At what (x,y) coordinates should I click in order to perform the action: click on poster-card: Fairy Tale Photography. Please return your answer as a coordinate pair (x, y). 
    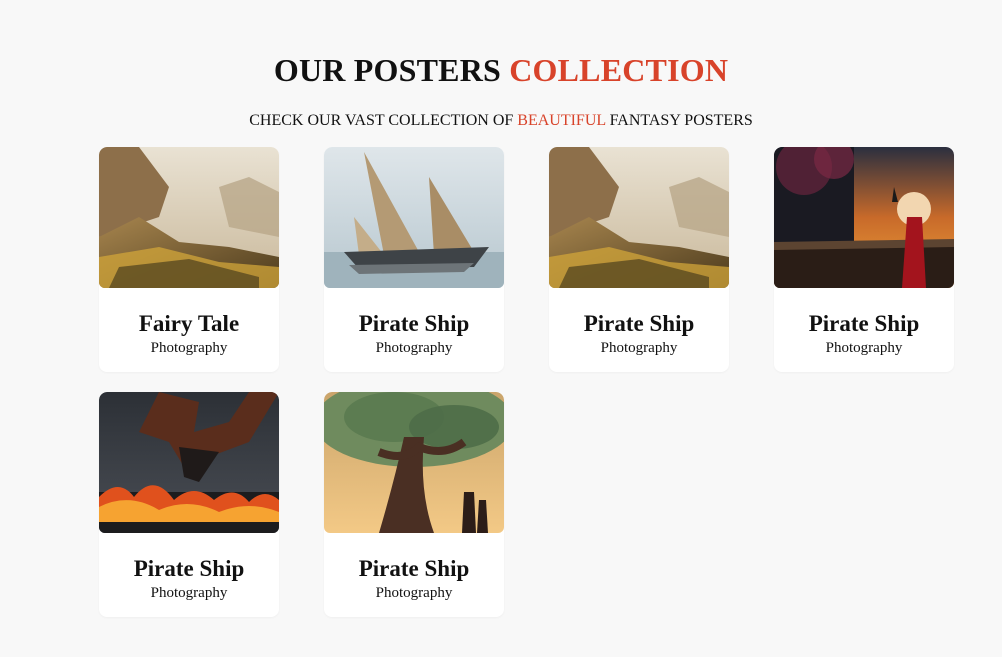
    Looking at the image, I should click on (189, 259).